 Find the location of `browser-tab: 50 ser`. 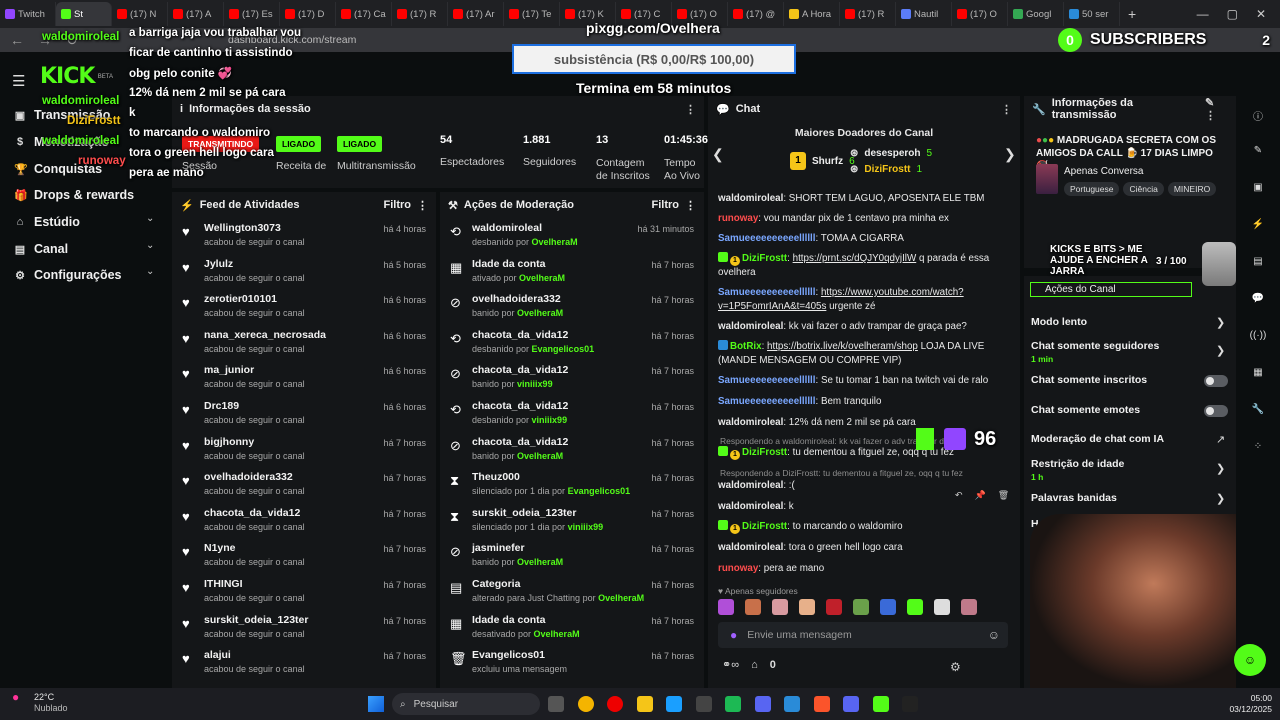

browser-tab: 50 ser is located at coordinates (1092, 14).